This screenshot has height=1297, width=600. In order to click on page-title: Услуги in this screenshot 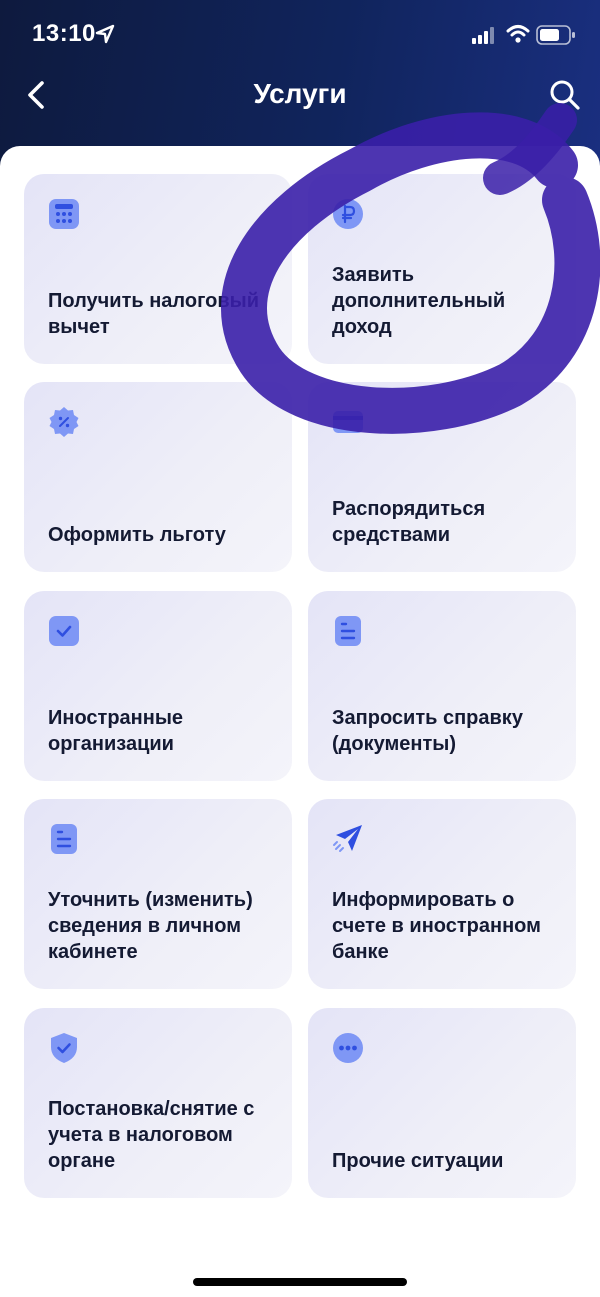, I will do `click(300, 93)`.